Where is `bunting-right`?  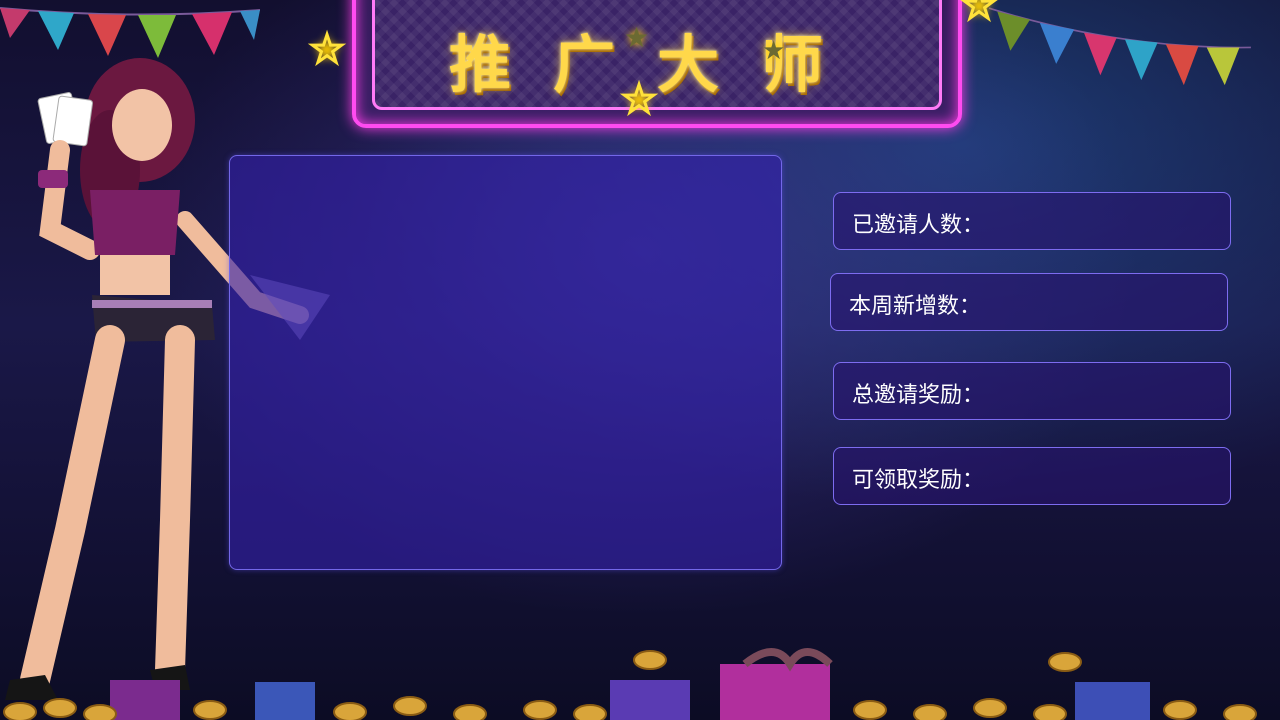 bunting-right is located at coordinates (1119, 46).